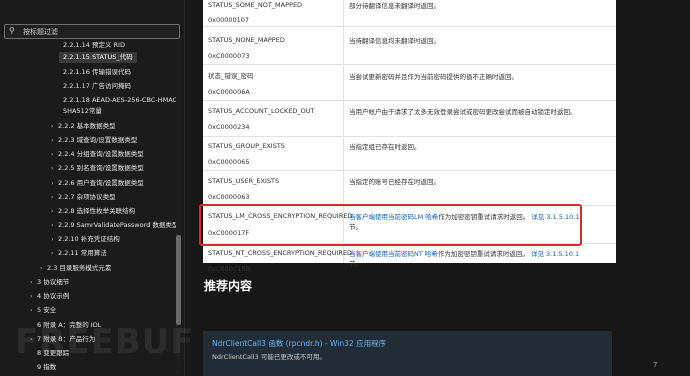  What do you see at coordinates (394, 182) in the screenshot?
I see `status-desc: 当指定的账号已经存在时返回。` at bounding box center [394, 182].